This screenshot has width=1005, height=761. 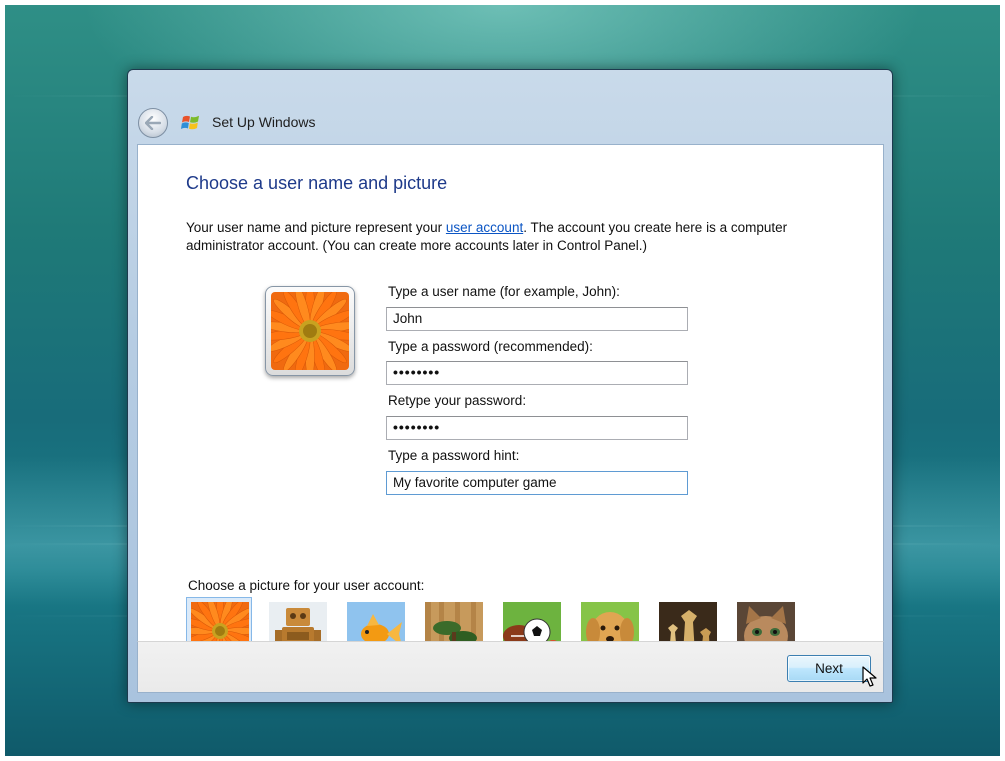 I want to click on user-account-link: user account, so click(x=484, y=227).